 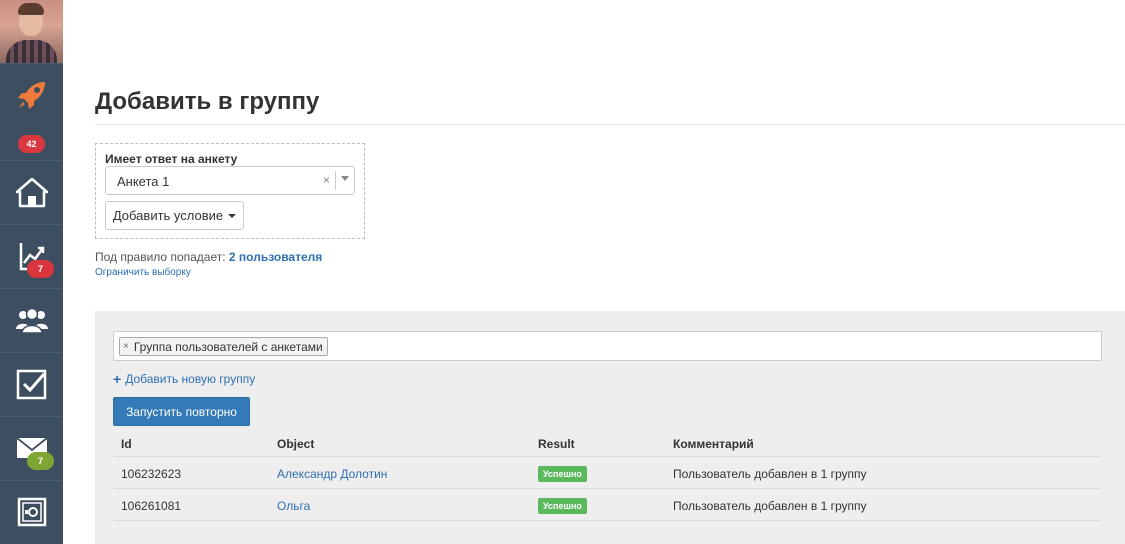 What do you see at coordinates (232, 215) in the screenshot?
I see `caret-down-icon` at bounding box center [232, 215].